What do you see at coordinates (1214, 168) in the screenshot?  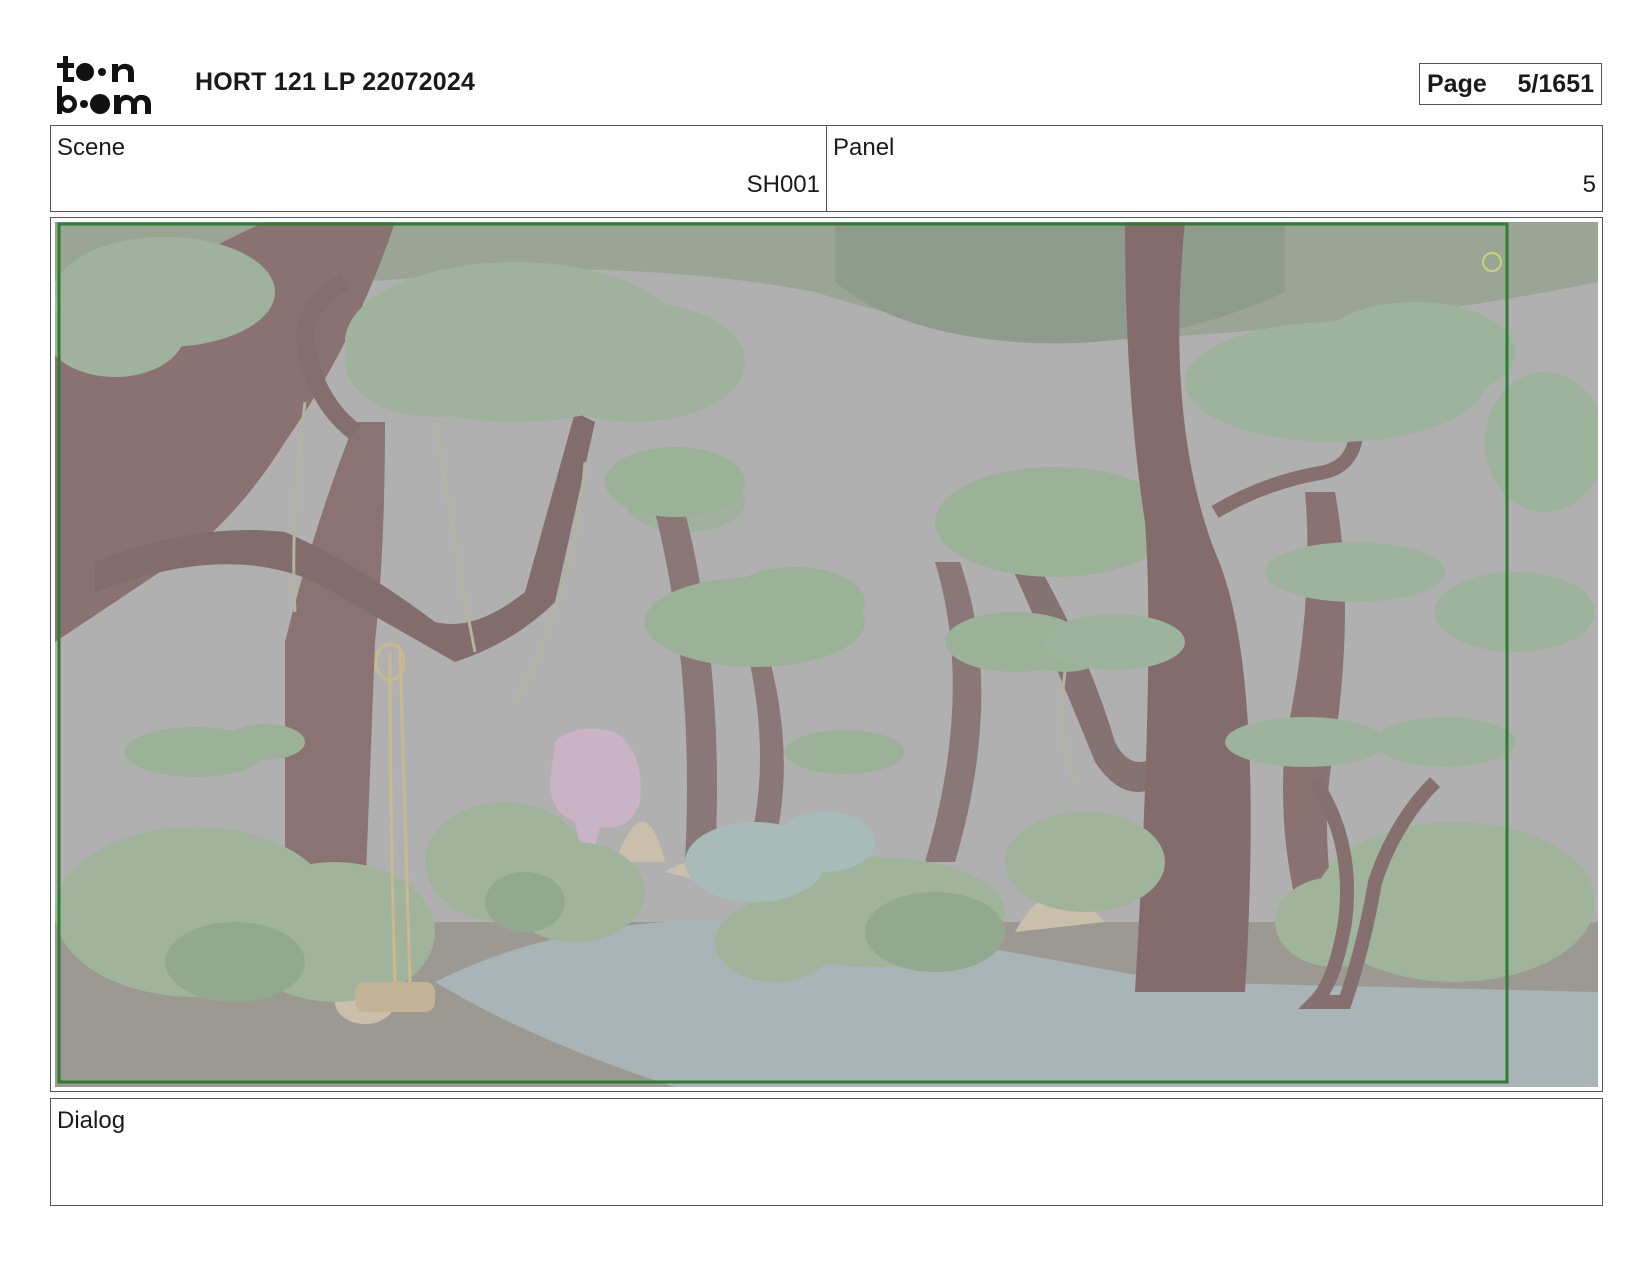 I see `panel-cell: Panel 5` at bounding box center [1214, 168].